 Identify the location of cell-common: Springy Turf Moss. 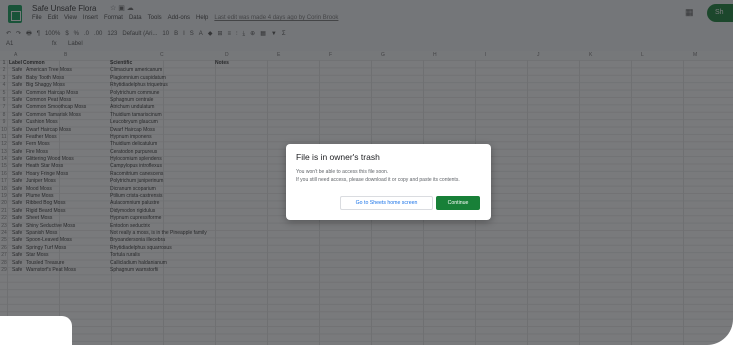
(46, 248).